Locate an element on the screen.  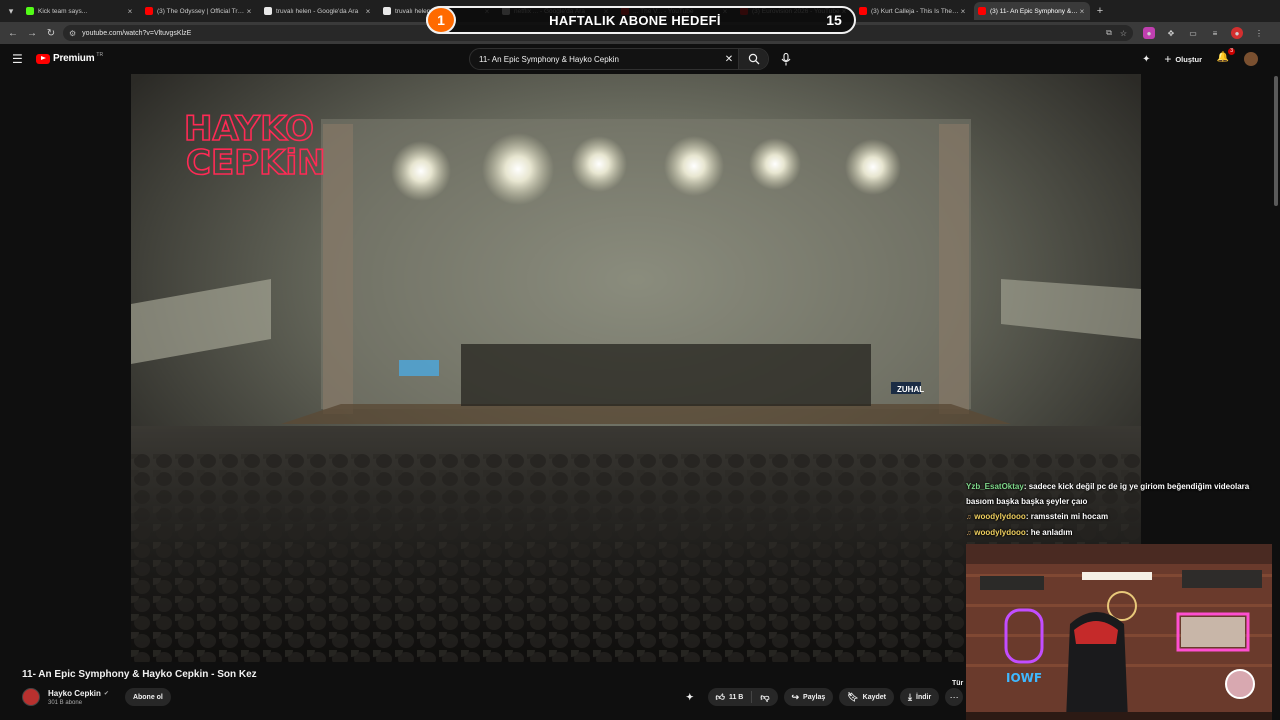
browser-tab: (3) The Odyssey | Official Trailer × is located at coordinates (199, 11).